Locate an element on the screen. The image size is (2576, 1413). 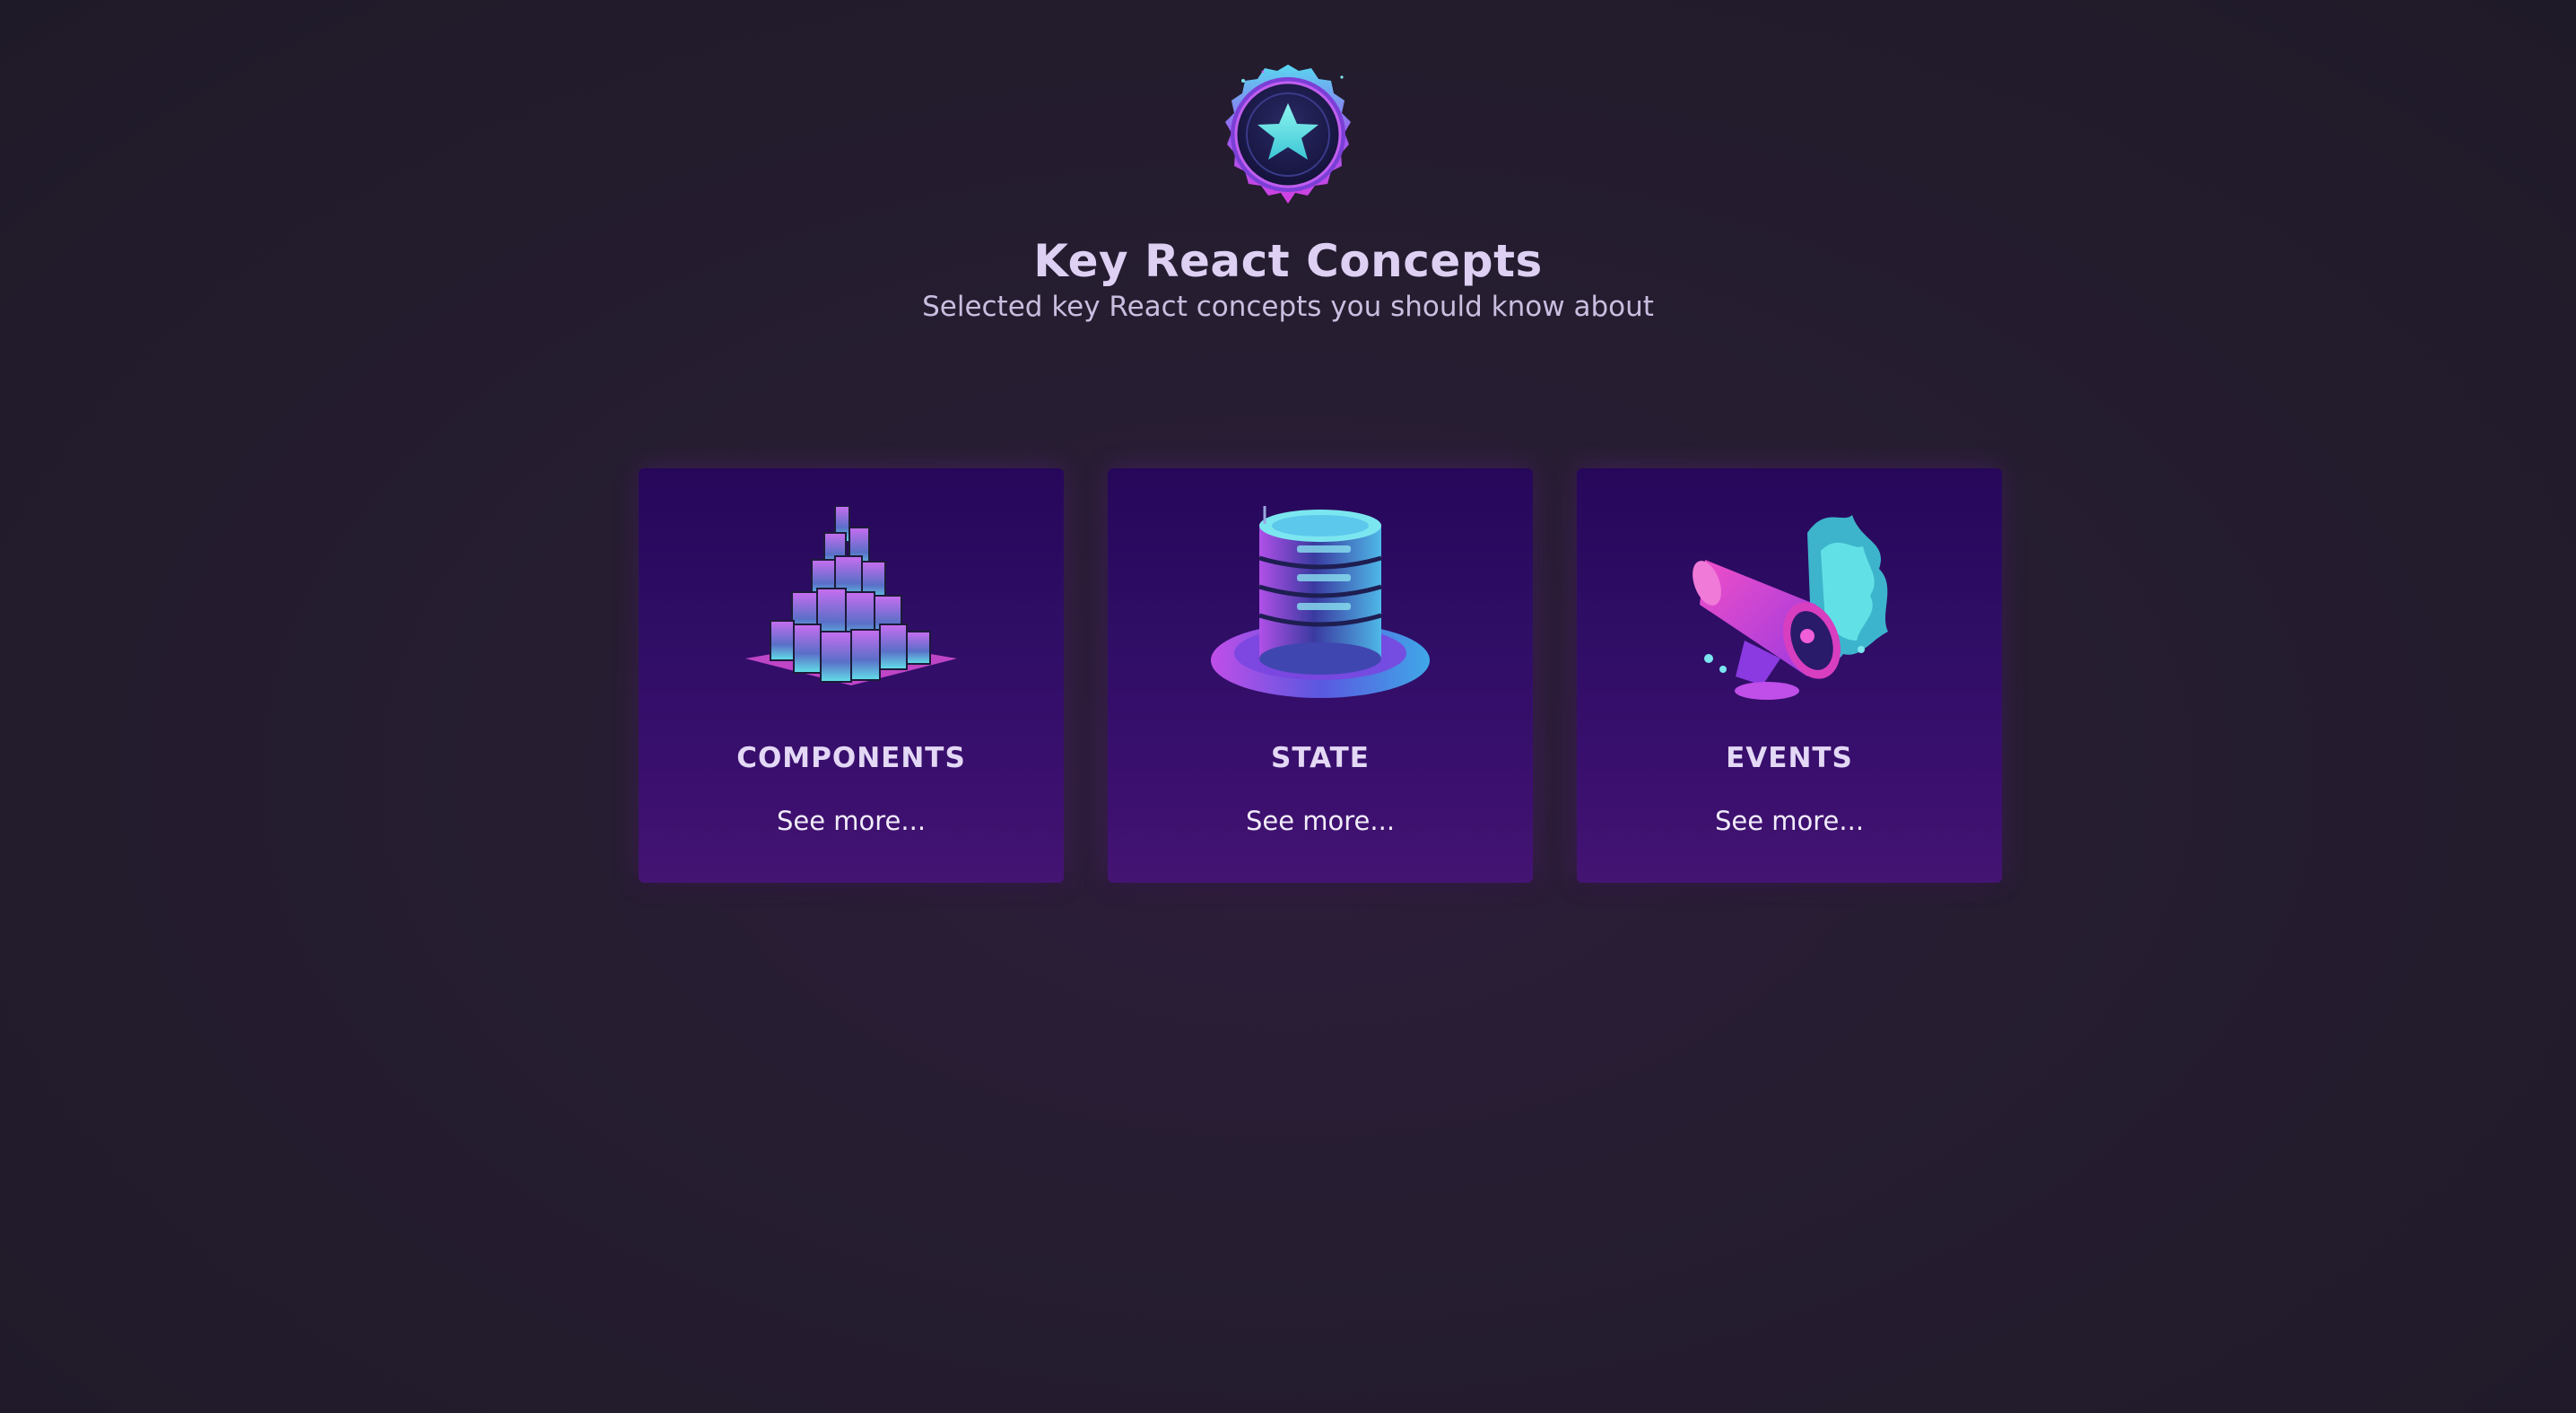
star-badge-icon is located at coordinates (1288, 134).